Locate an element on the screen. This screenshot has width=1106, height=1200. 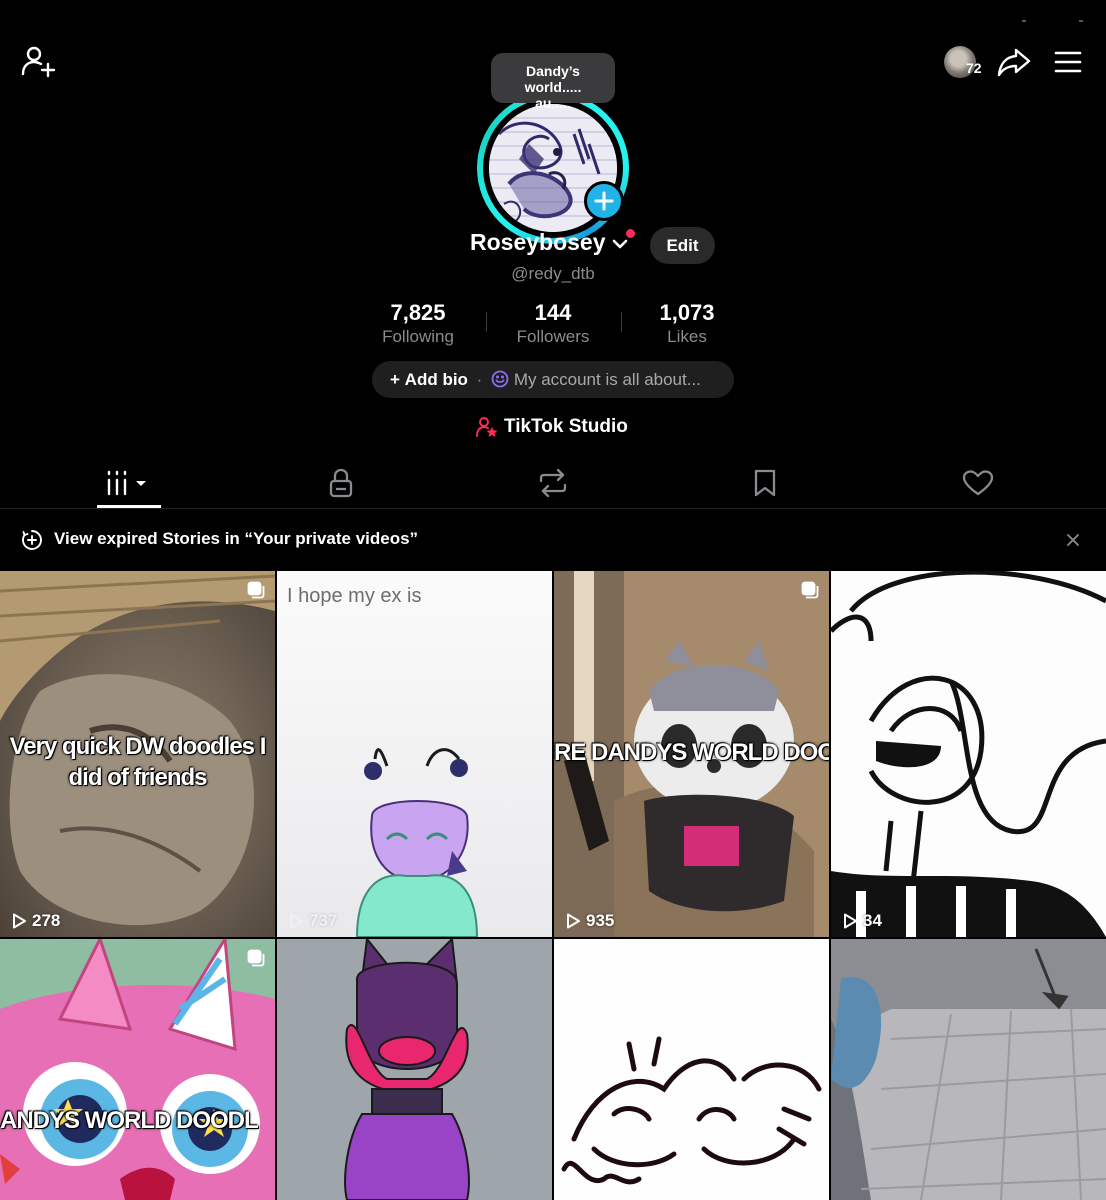
add-bio-label: Add bio is located at coordinates (436, 379).